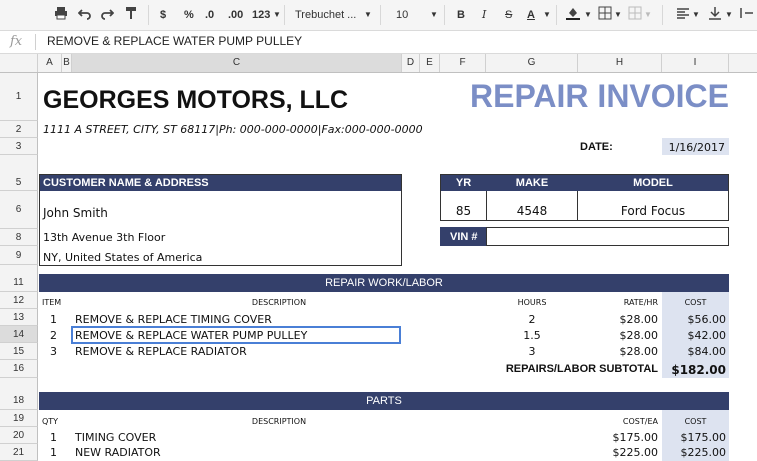 The width and height of the screenshot is (757, 461). What do you see at coordinates (683, 15) in the screenshot?
I see `align-left-icon` at bounding box center [683, 15].